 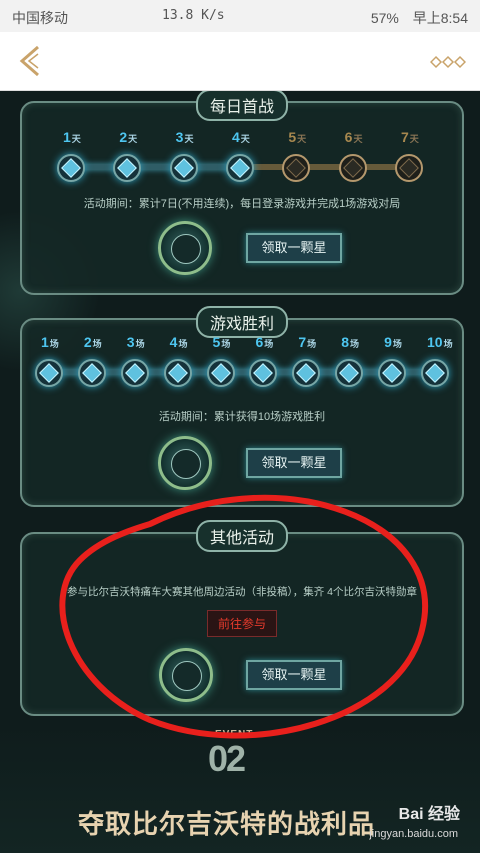 I want to click on day-label: 2天, so click(x=128, y=137).